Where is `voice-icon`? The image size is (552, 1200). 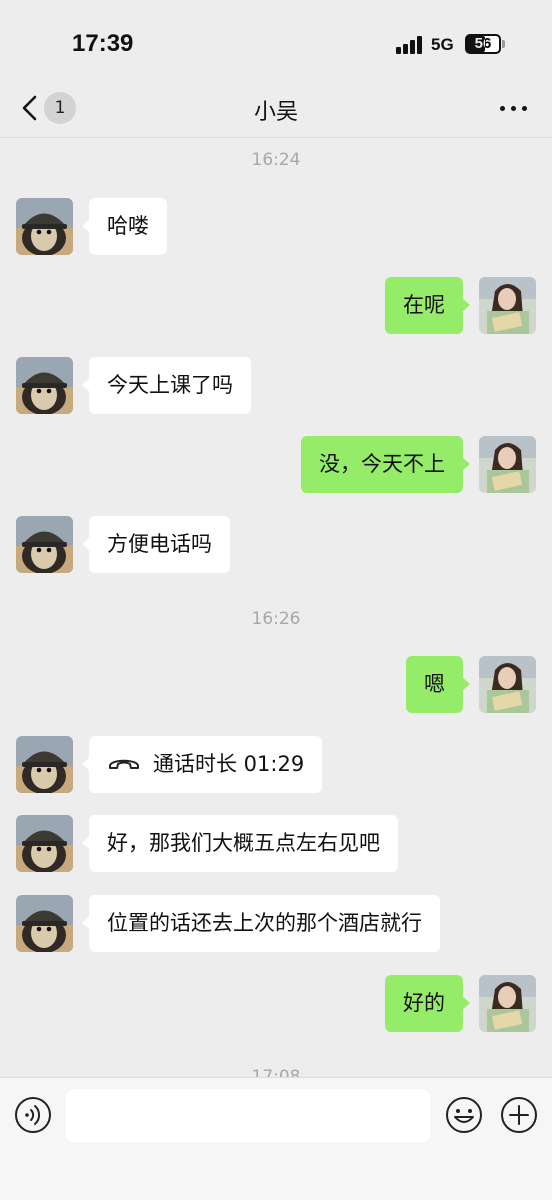
voice-icon is located at coordinates (33, 1115).